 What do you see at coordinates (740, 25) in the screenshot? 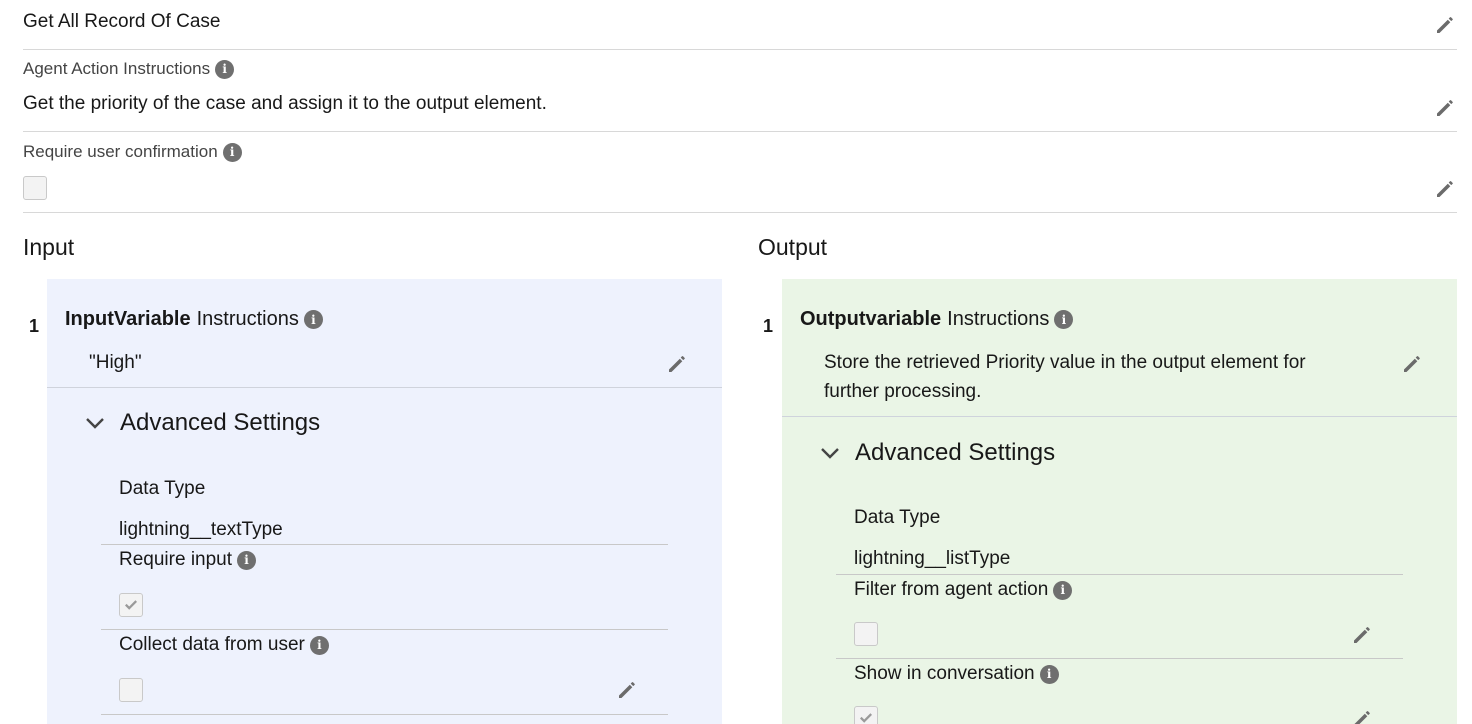
I see `agent-action-name-field: Get All Record Of Case` at bounding box center [740, 25].